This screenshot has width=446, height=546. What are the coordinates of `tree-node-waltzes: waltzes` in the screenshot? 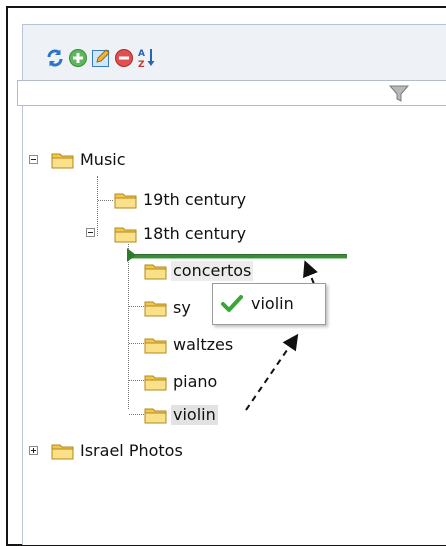 It's located at (189, 345).